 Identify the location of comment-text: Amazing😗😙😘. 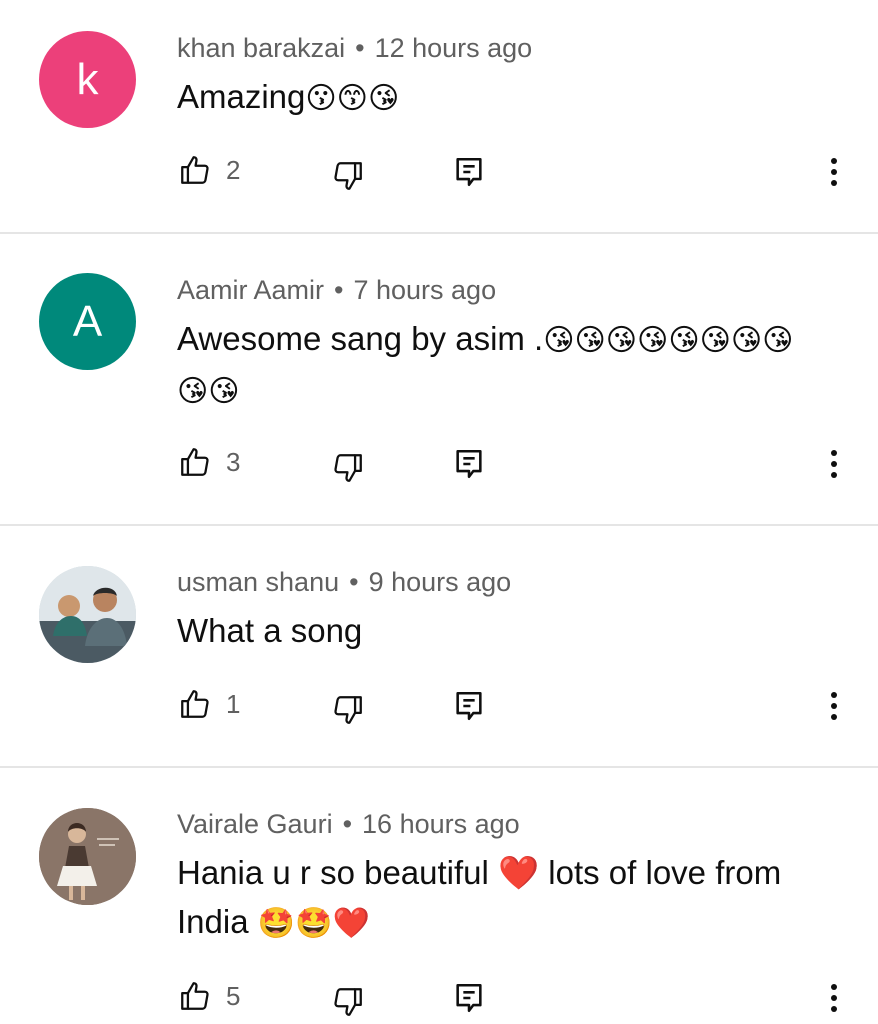
(507, 97).